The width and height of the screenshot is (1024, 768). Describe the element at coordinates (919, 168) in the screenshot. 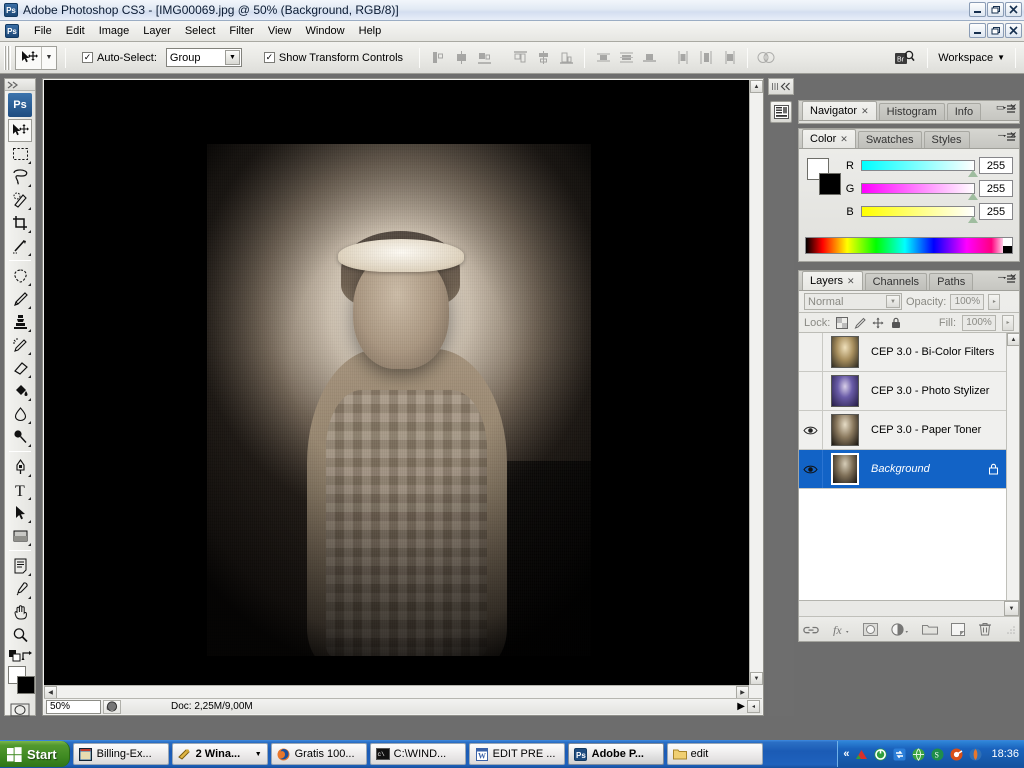

I see `red-slider` at that location.